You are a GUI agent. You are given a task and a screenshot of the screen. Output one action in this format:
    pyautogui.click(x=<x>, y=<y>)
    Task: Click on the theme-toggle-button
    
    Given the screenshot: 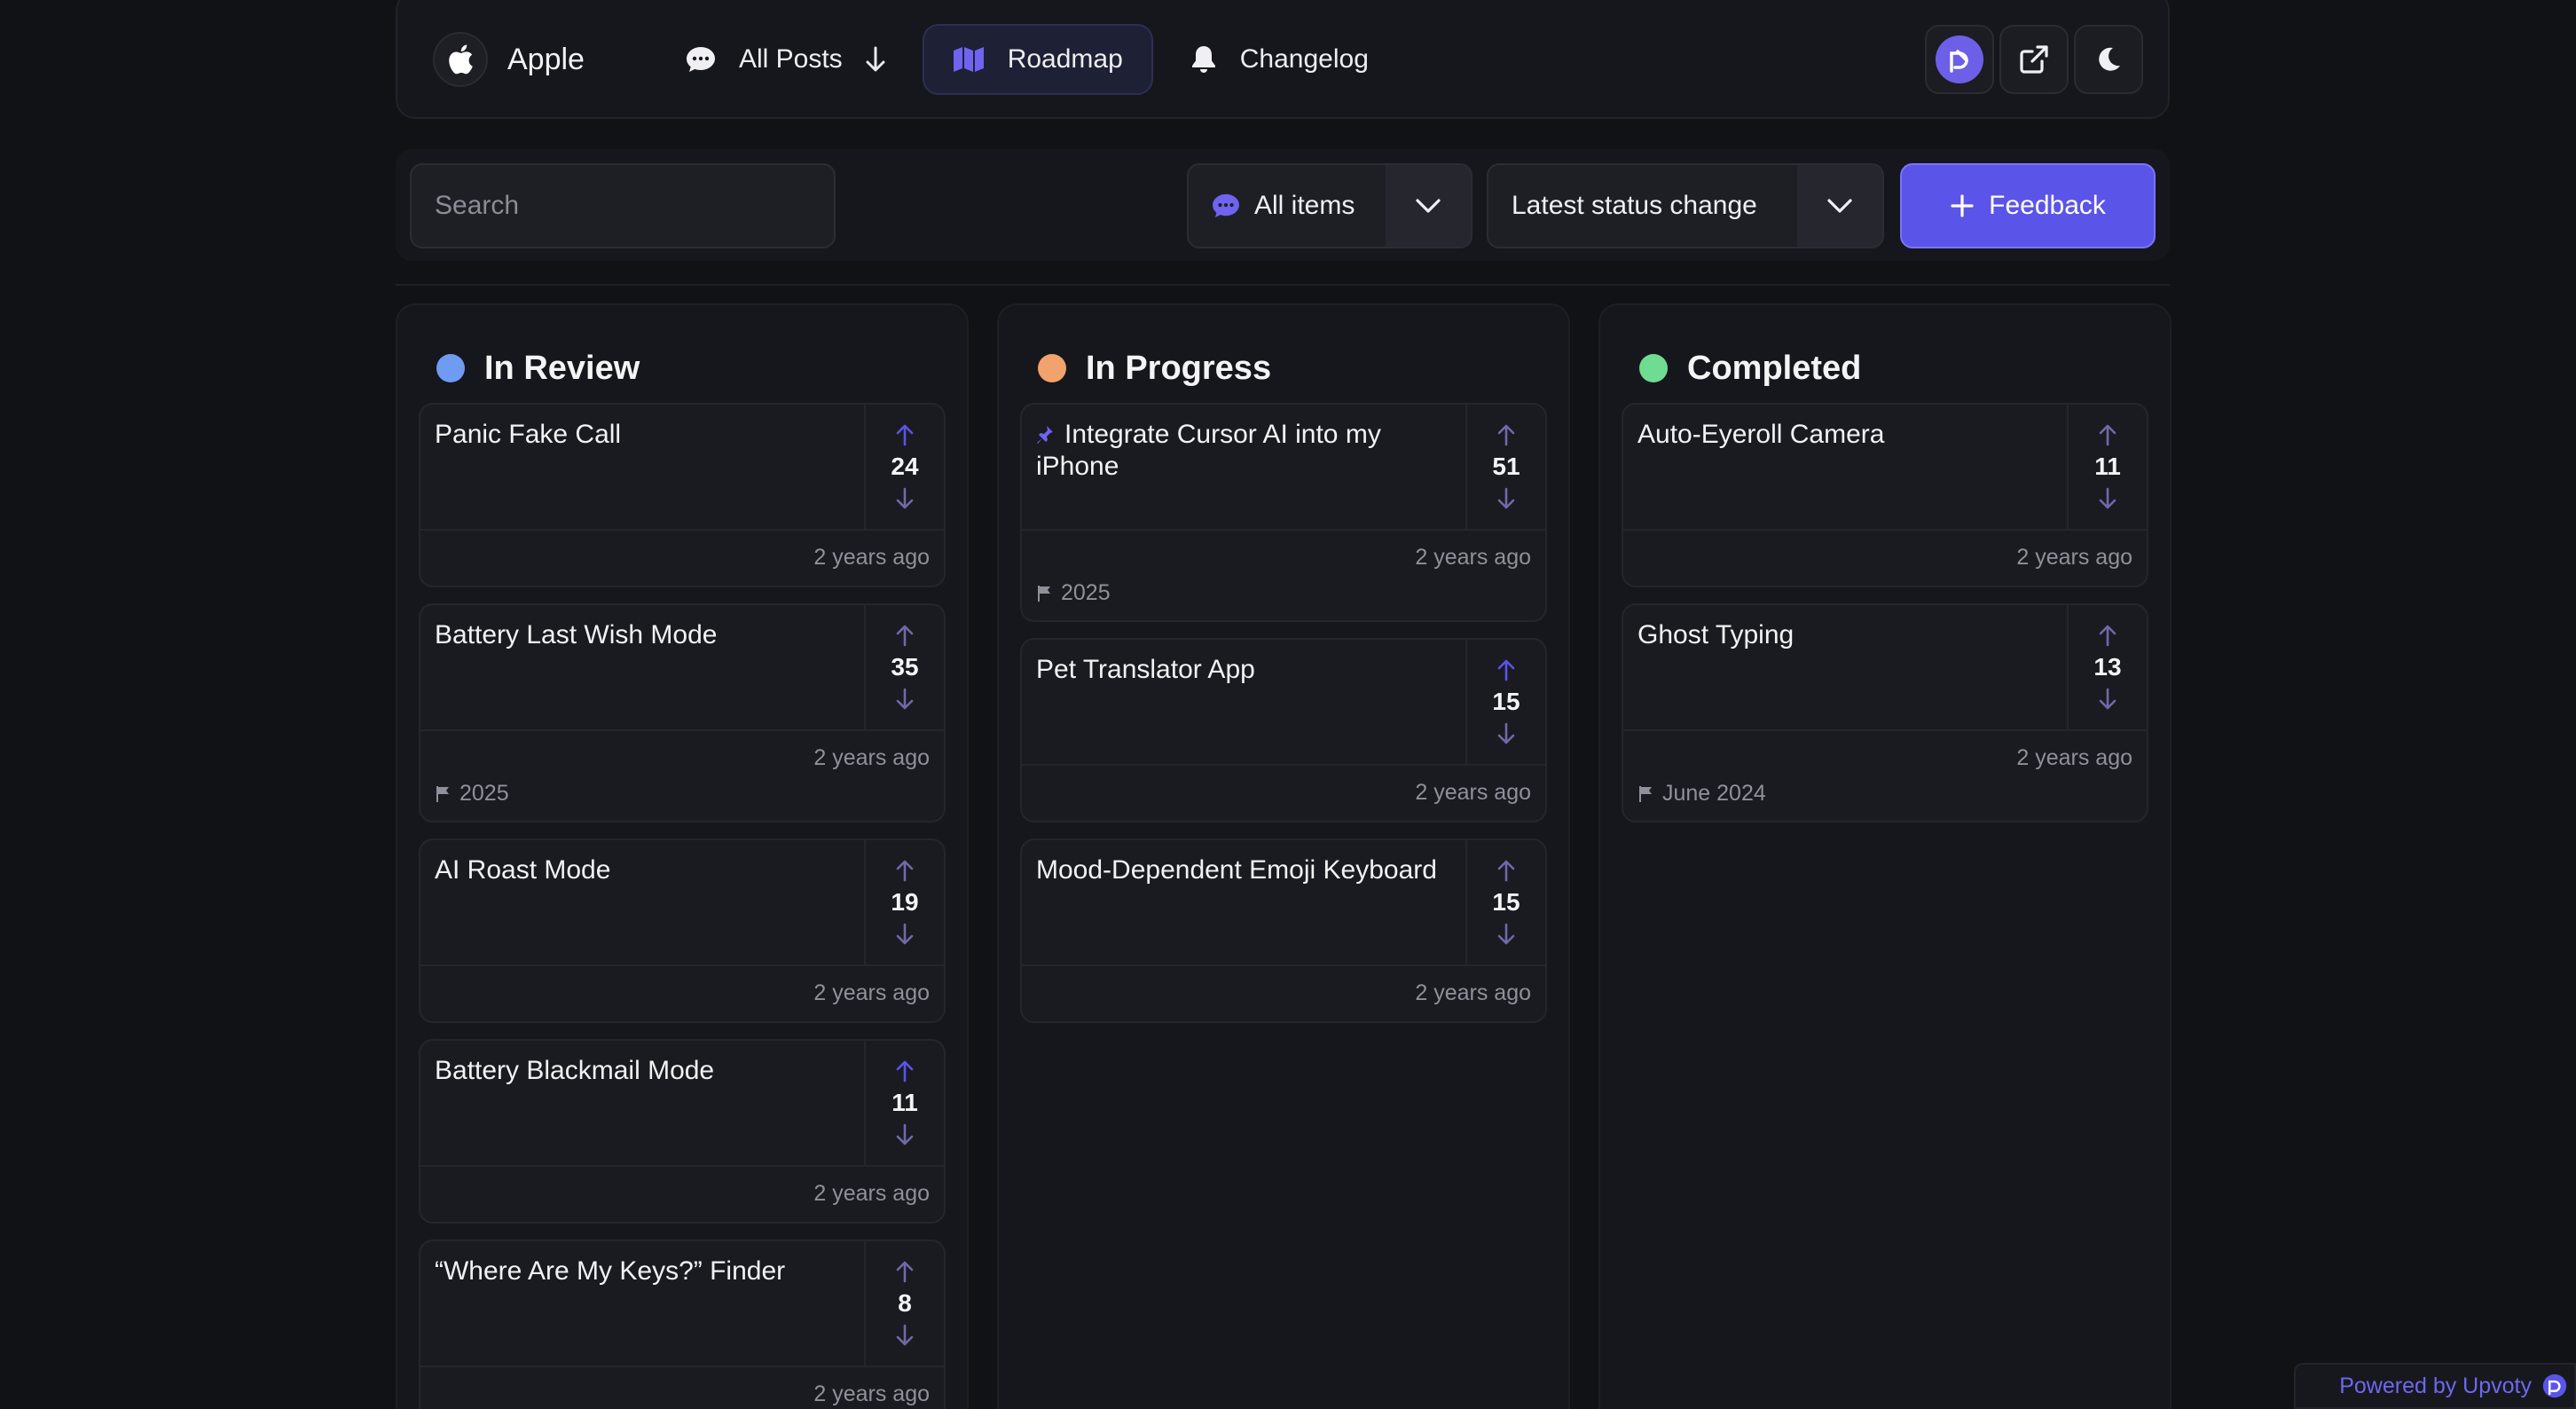 What is the action you would take?
    pyautogui.click(x=2108, y=59)
    